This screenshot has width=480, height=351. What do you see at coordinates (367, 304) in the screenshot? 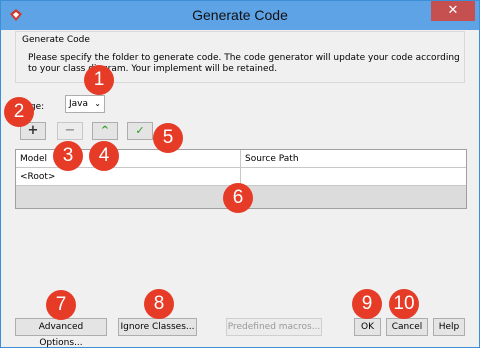
I see `callout-marker-9: 9` at bounding box center [367, 304].